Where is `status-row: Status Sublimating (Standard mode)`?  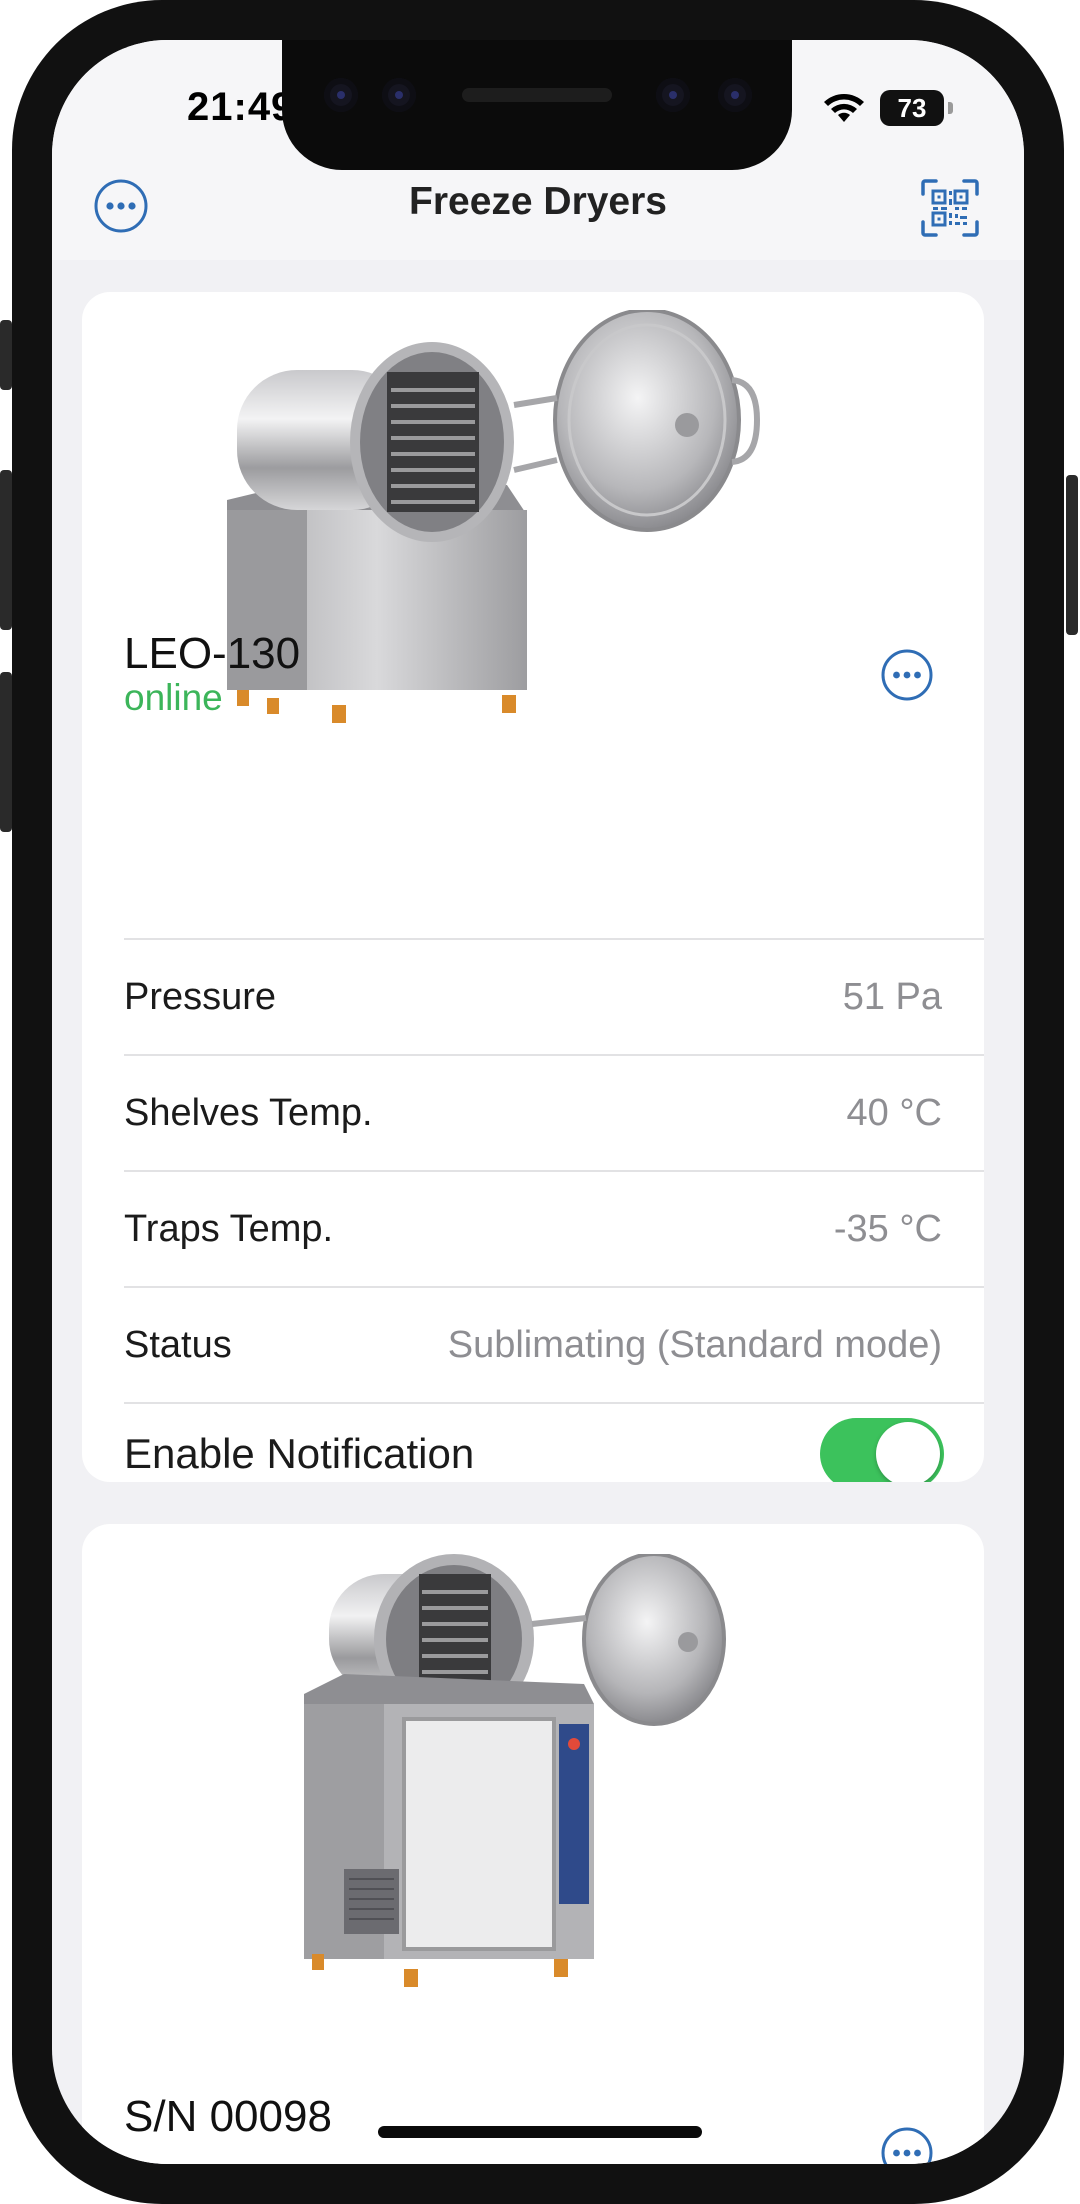 status-row: Status Sublimating (Standard mode) is located at coordinates (554, 1345).